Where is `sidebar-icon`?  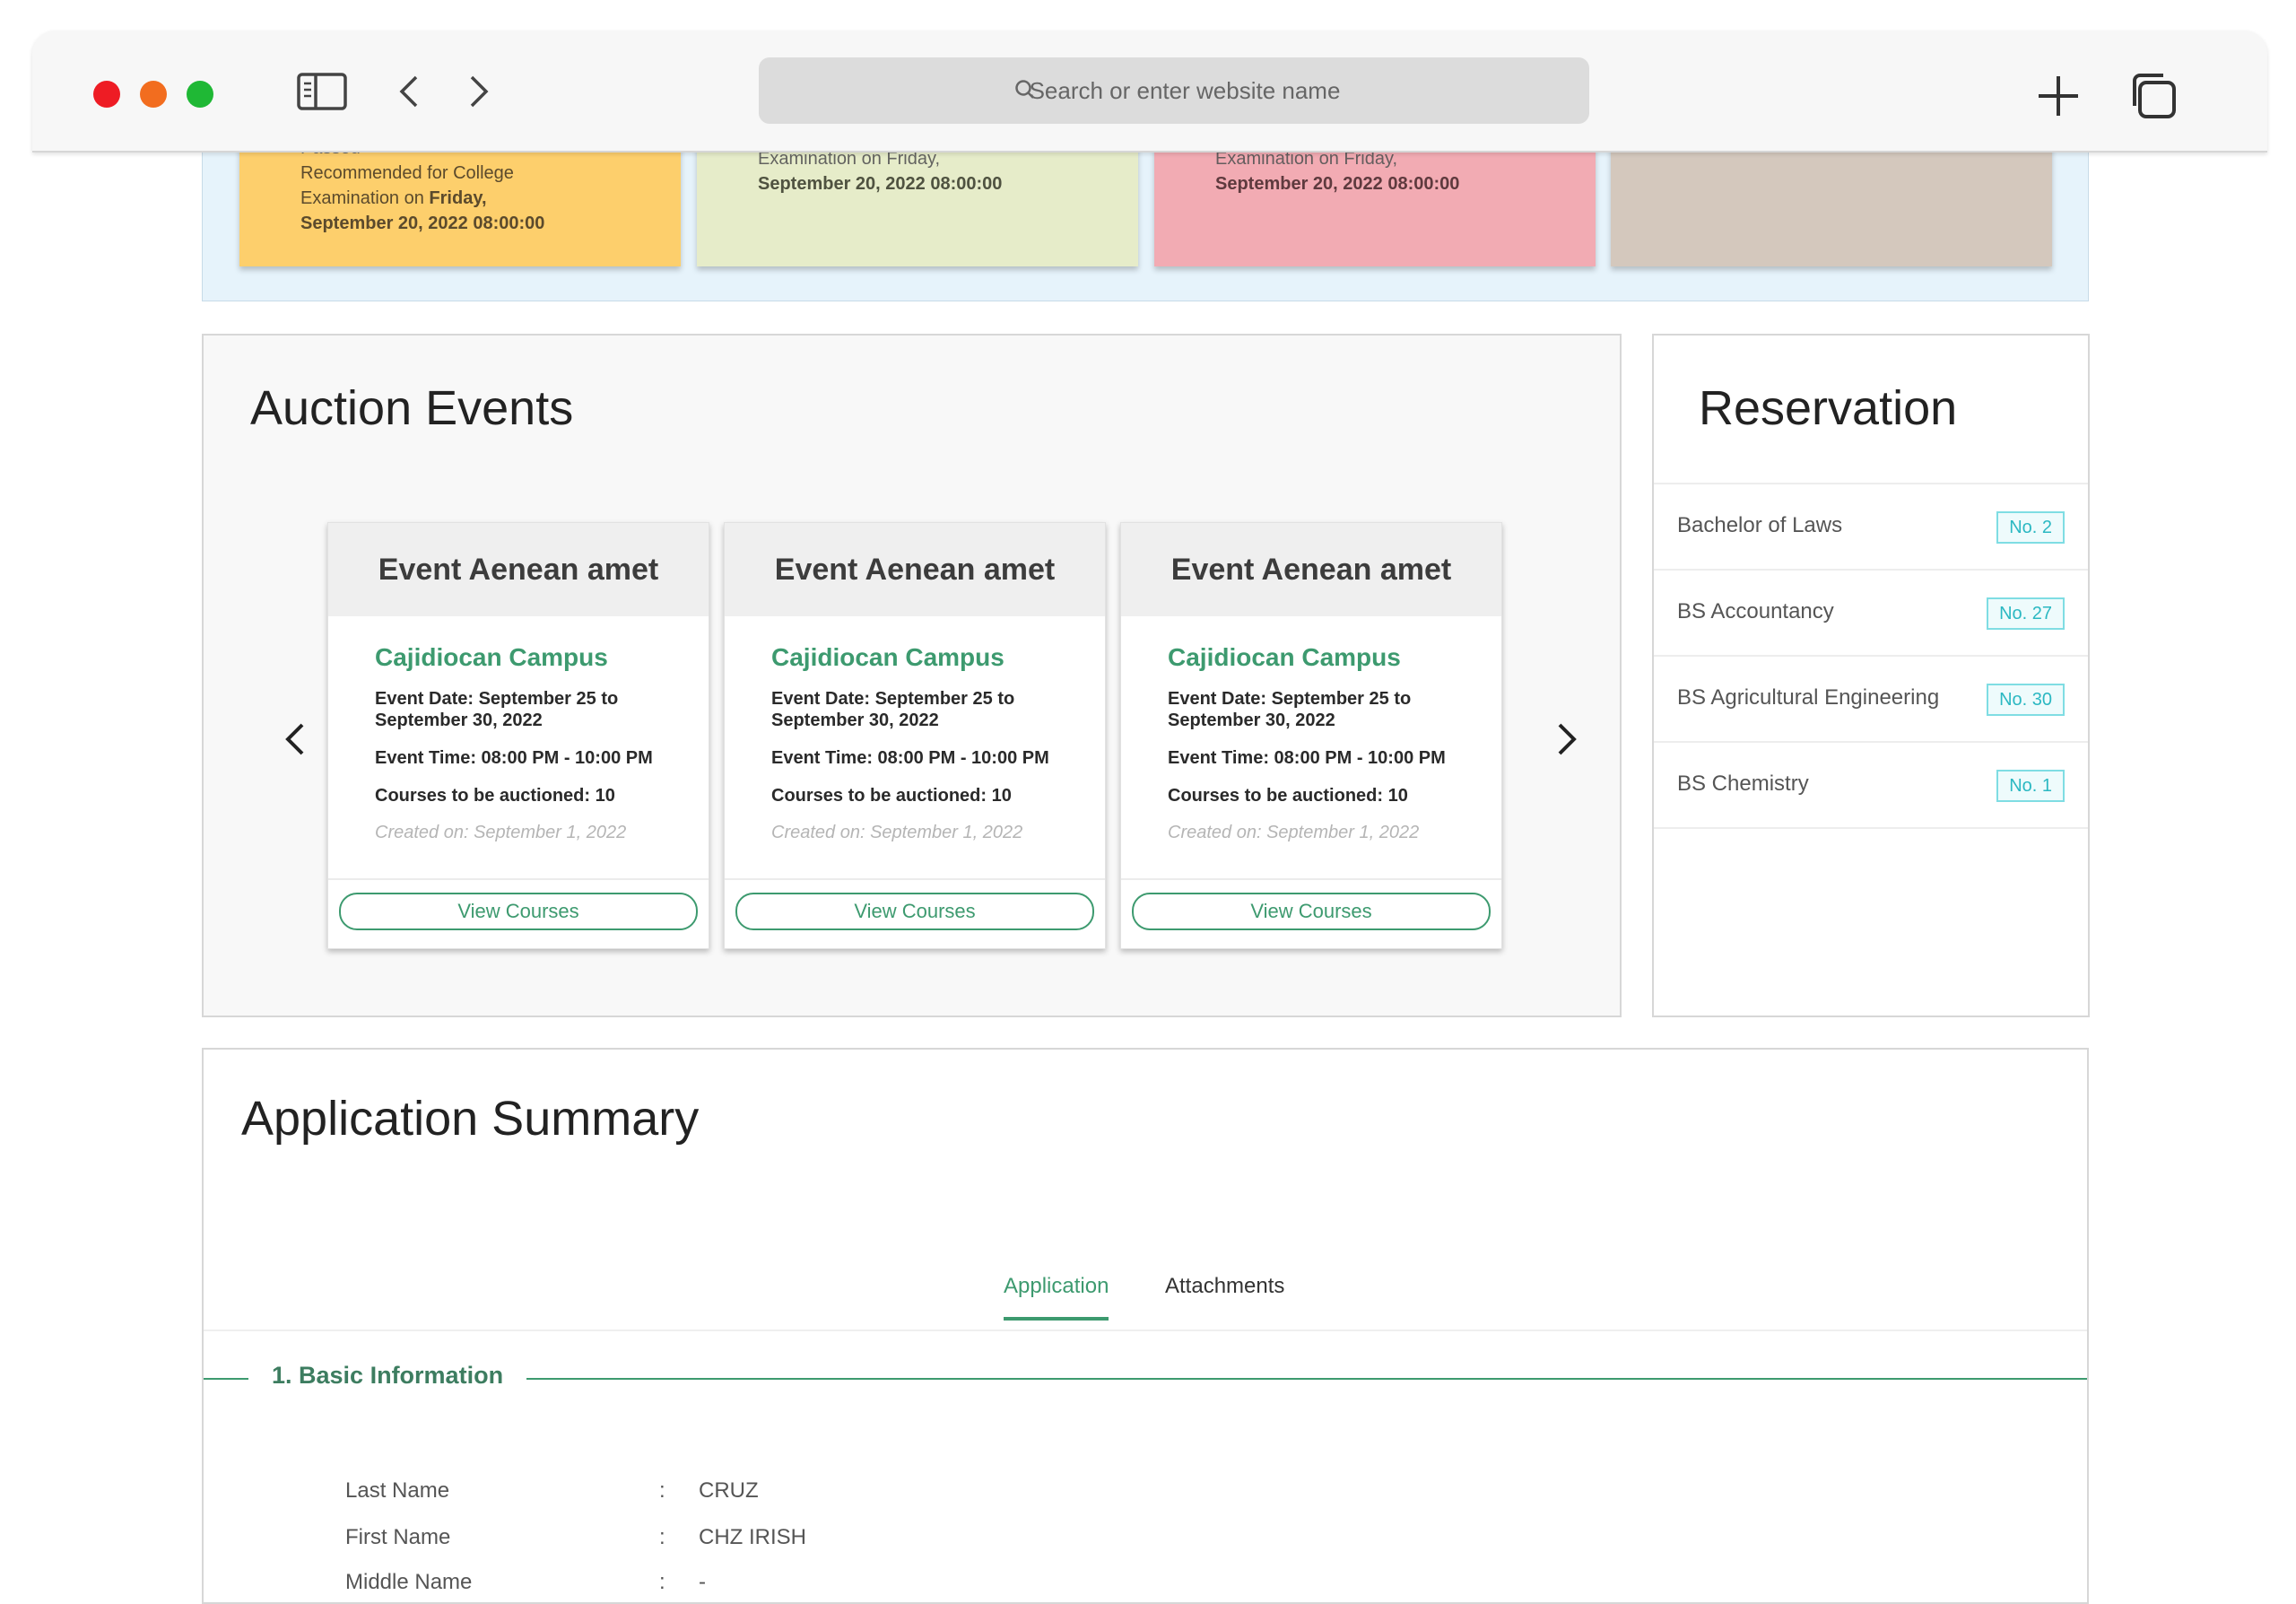 sidebar-icon is located at coordinates (322, 91).